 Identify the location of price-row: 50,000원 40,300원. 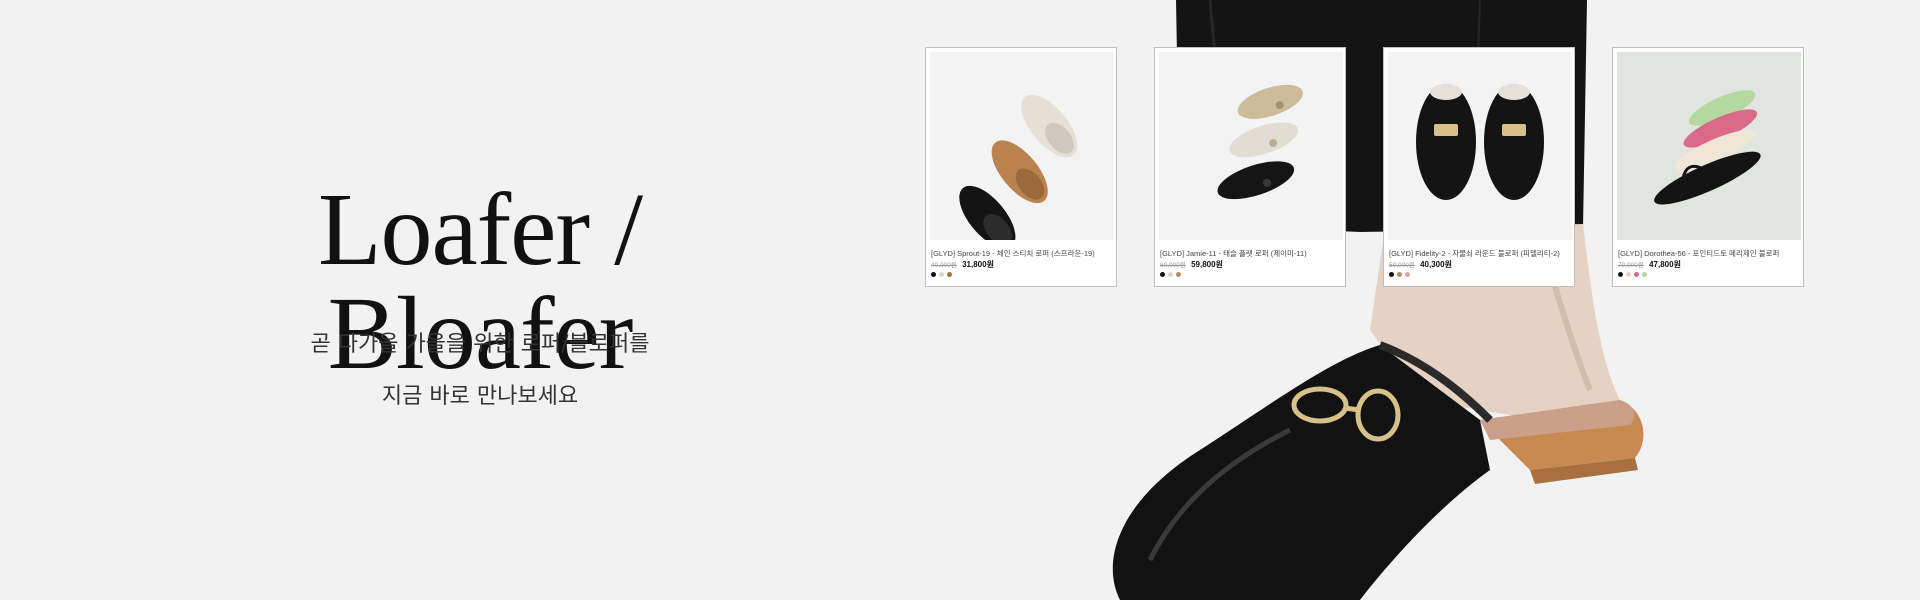
(1420, 264).